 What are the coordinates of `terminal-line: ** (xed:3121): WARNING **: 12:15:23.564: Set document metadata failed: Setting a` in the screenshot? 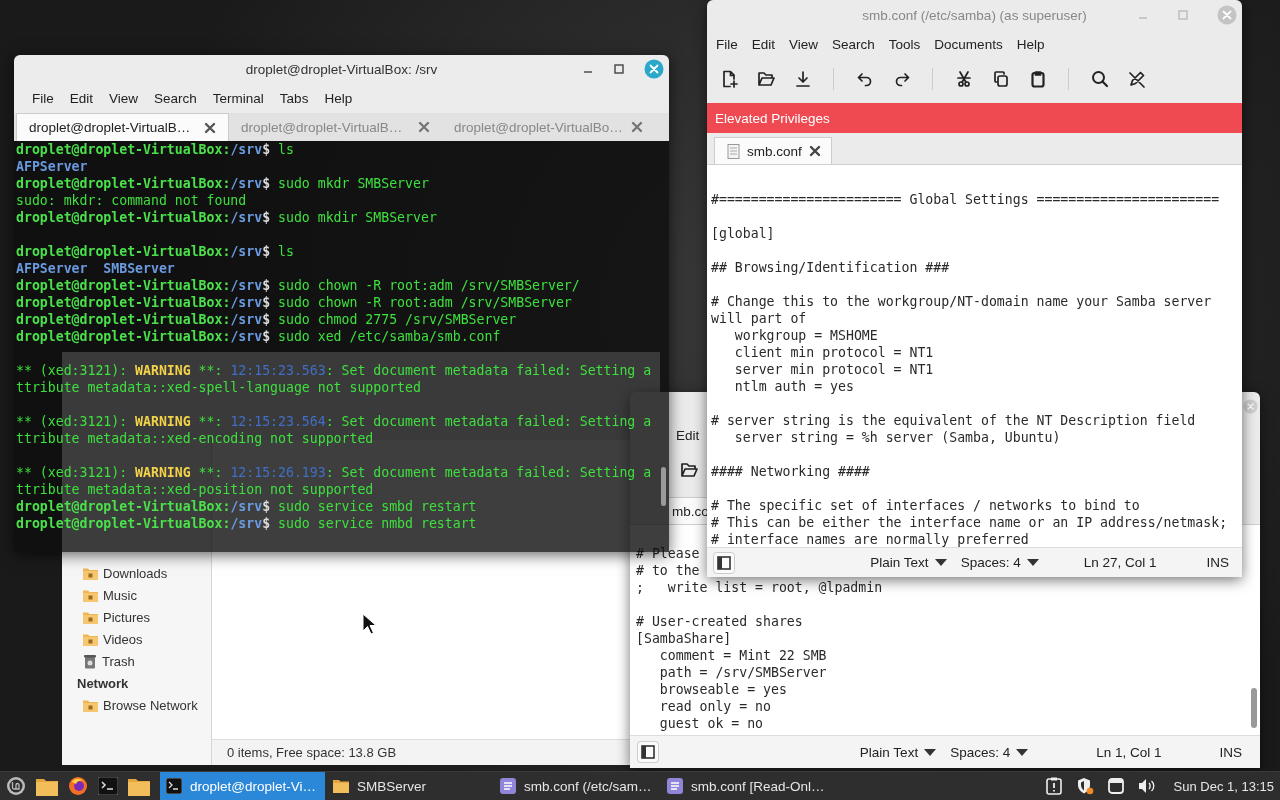 It's located at (334, 421).